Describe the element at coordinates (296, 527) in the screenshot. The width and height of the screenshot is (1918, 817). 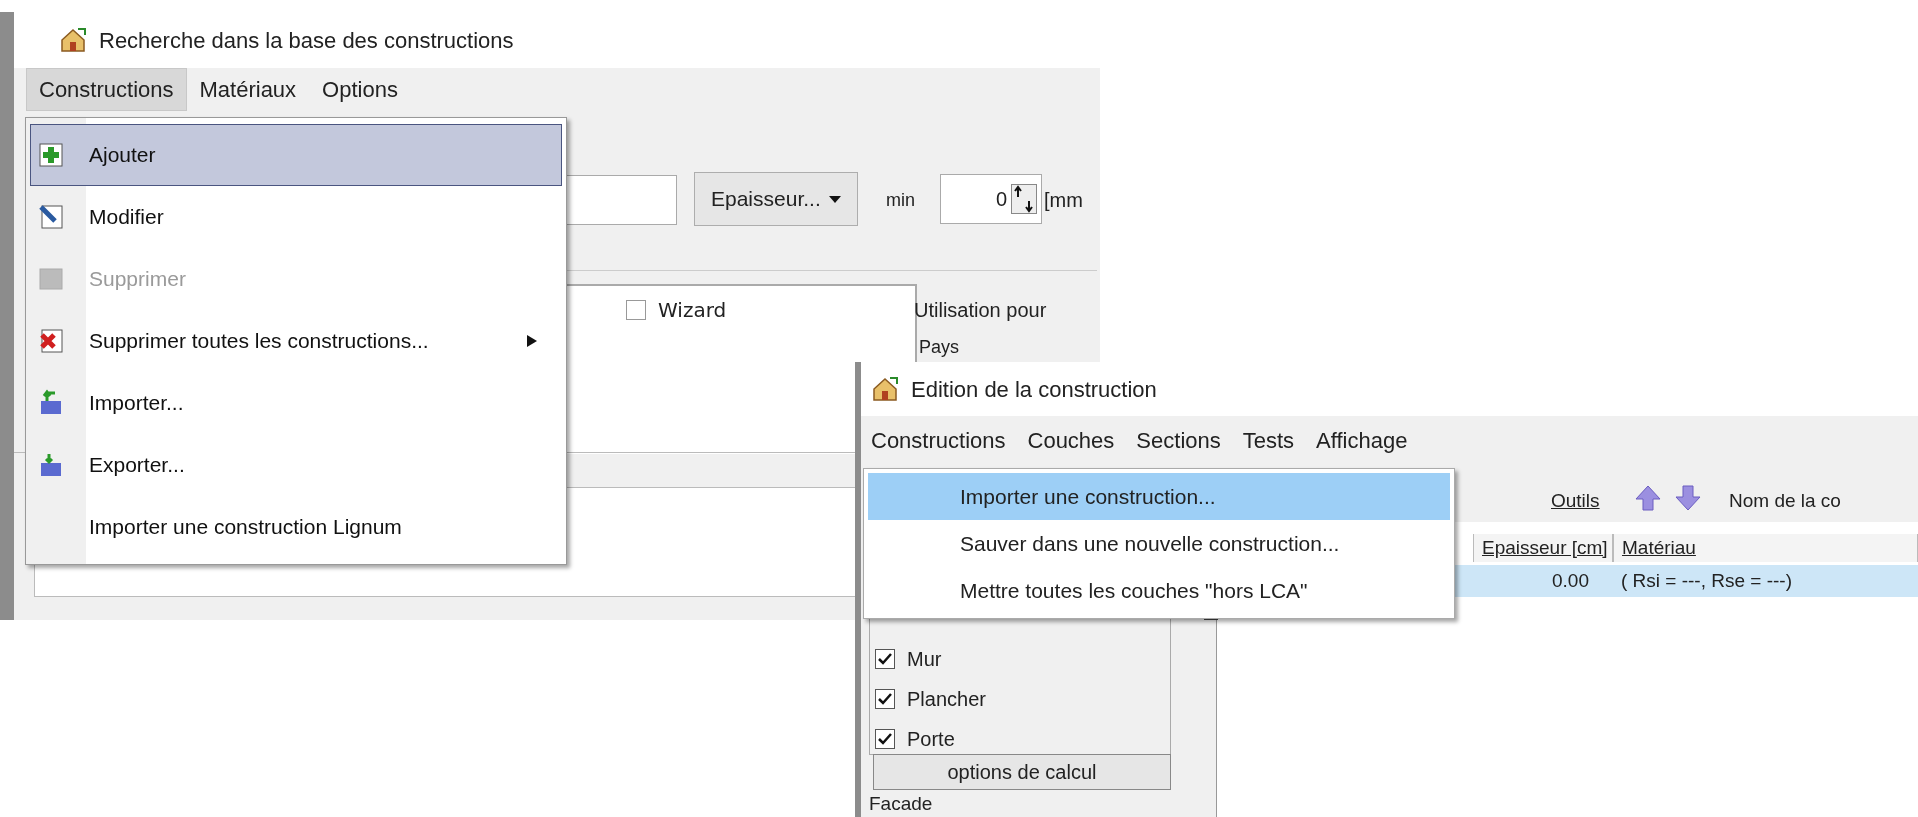
I see `menu-item: Importer une construction Lignum` at that location.